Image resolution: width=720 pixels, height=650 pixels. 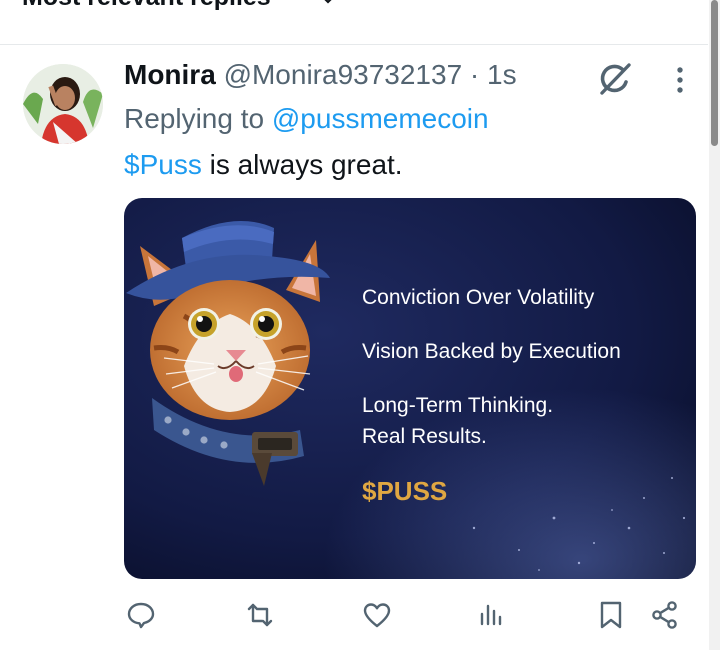 What do you see at coordinates (491, 351) in the screenshot?
I see `media-line-2: Vision Backed by Execution` at bounding box center [491, 351].